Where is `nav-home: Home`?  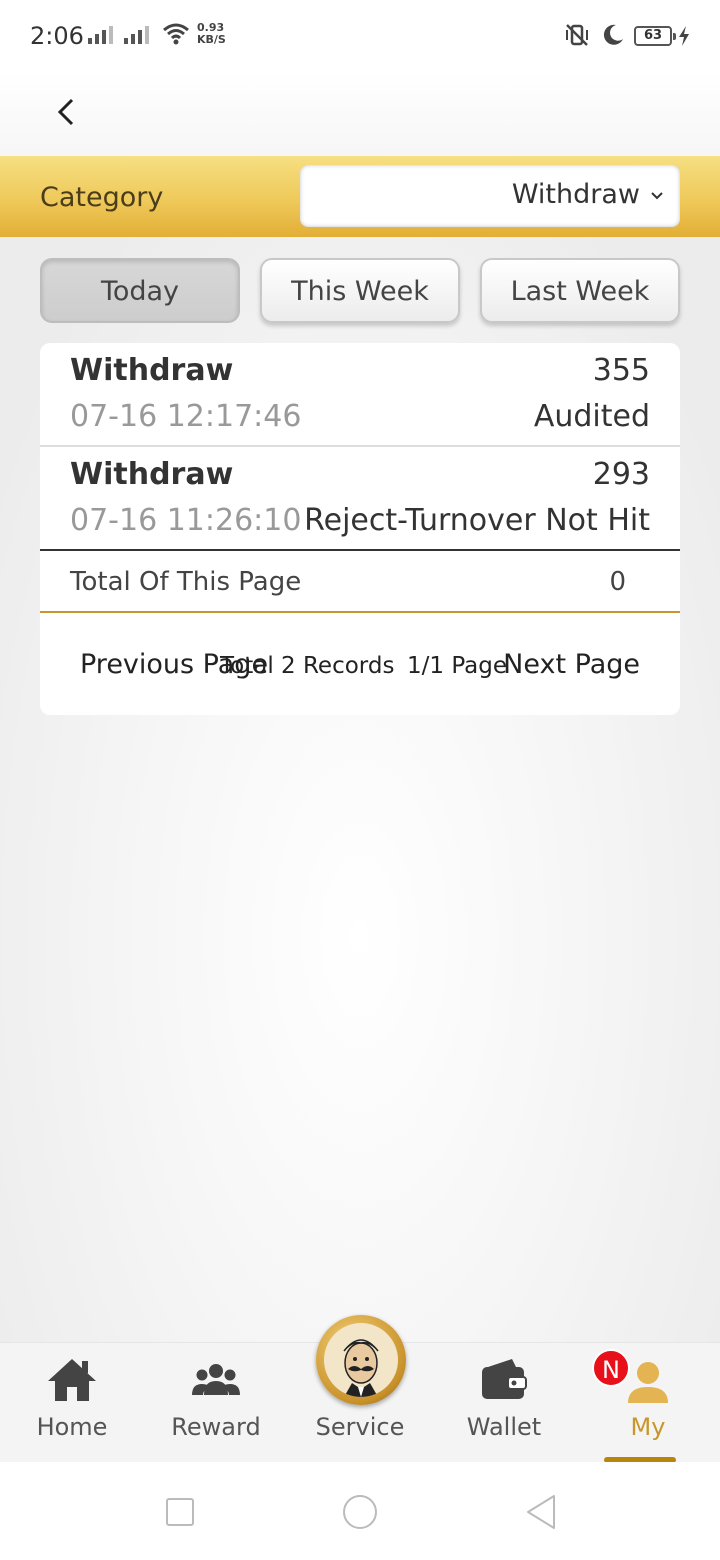
nav-home: Home is located at coordinates (72, 1403).